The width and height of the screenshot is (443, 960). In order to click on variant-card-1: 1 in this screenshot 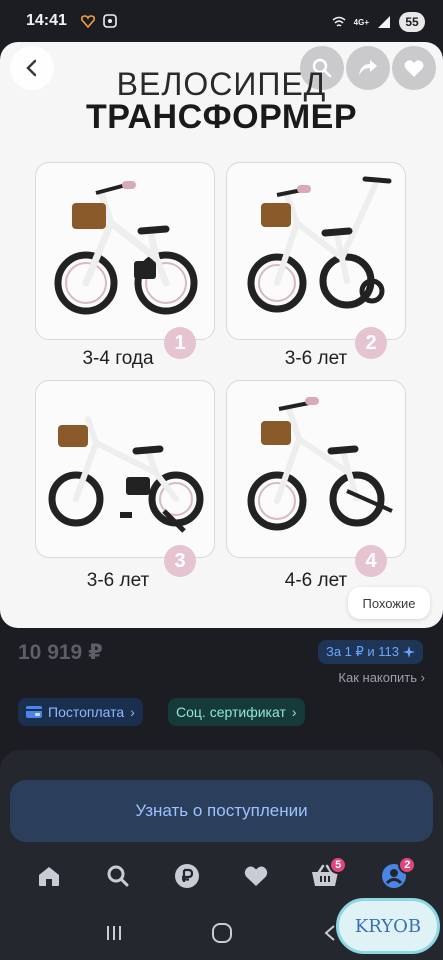, I will do `click(125, 260)`.